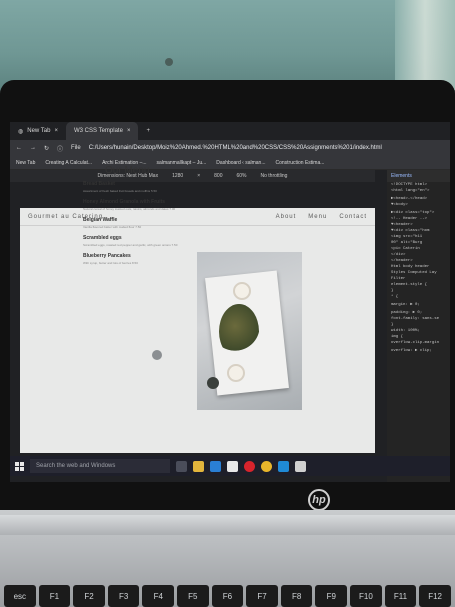 Image resolution: width=455 pixels, height=607 pixels. I want to click on width-input: 1280, so click(177, 176).